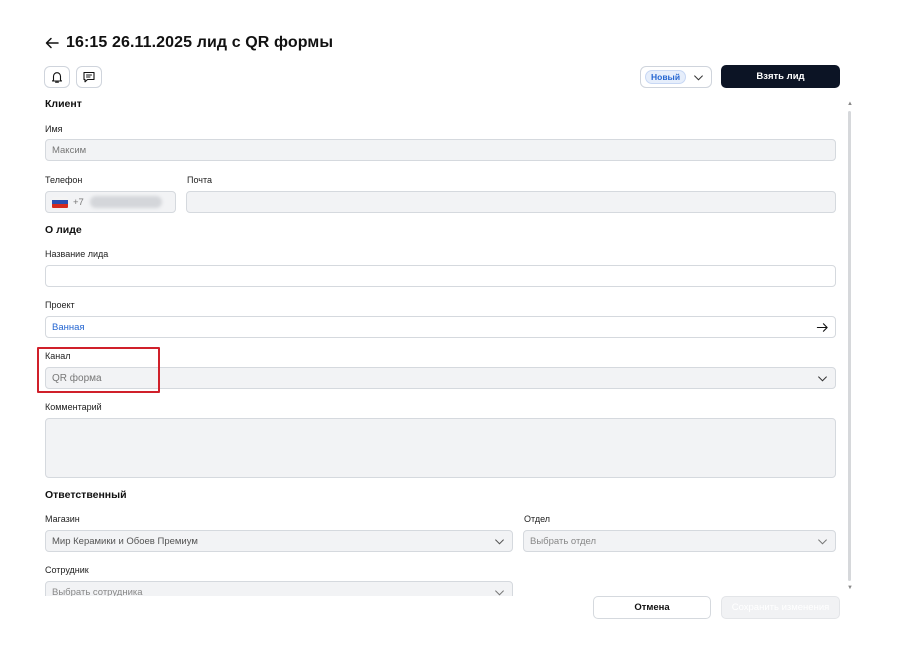 This screenshot has width=903, height=669. What do you see at coordinates (60, 202) in the screenshot?
I see `russia-flag-icon` at bounding box center [60, 202].